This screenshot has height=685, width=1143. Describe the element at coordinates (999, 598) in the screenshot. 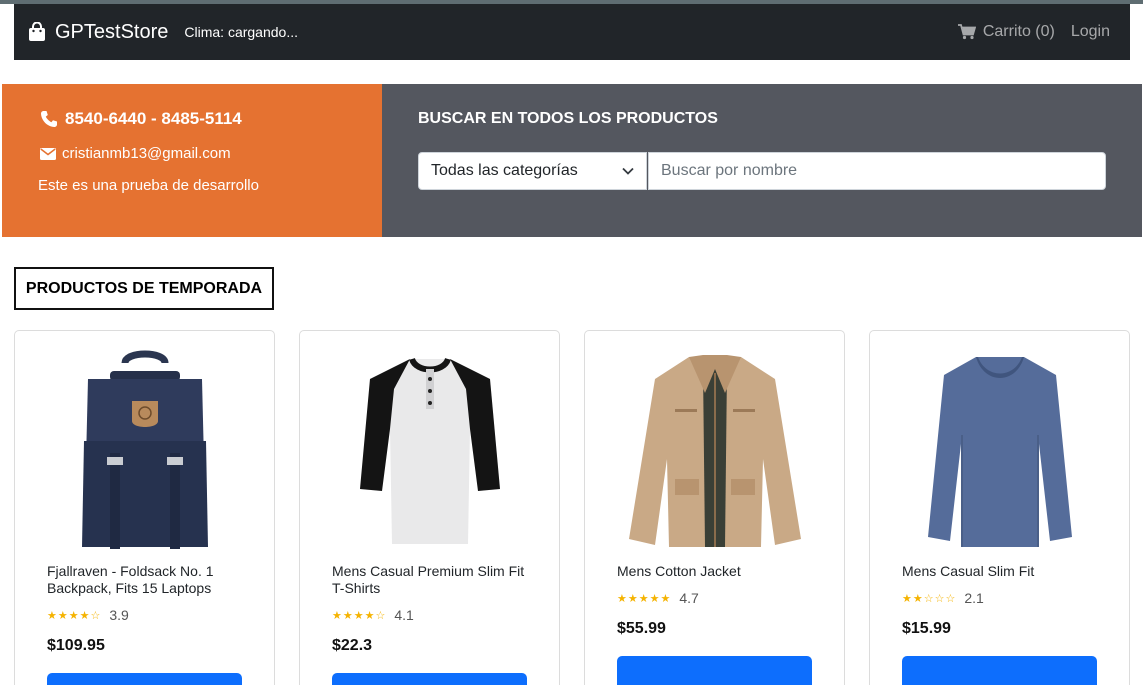

I see `product-rating: ★★☆☆☆ 2.1` at that location.